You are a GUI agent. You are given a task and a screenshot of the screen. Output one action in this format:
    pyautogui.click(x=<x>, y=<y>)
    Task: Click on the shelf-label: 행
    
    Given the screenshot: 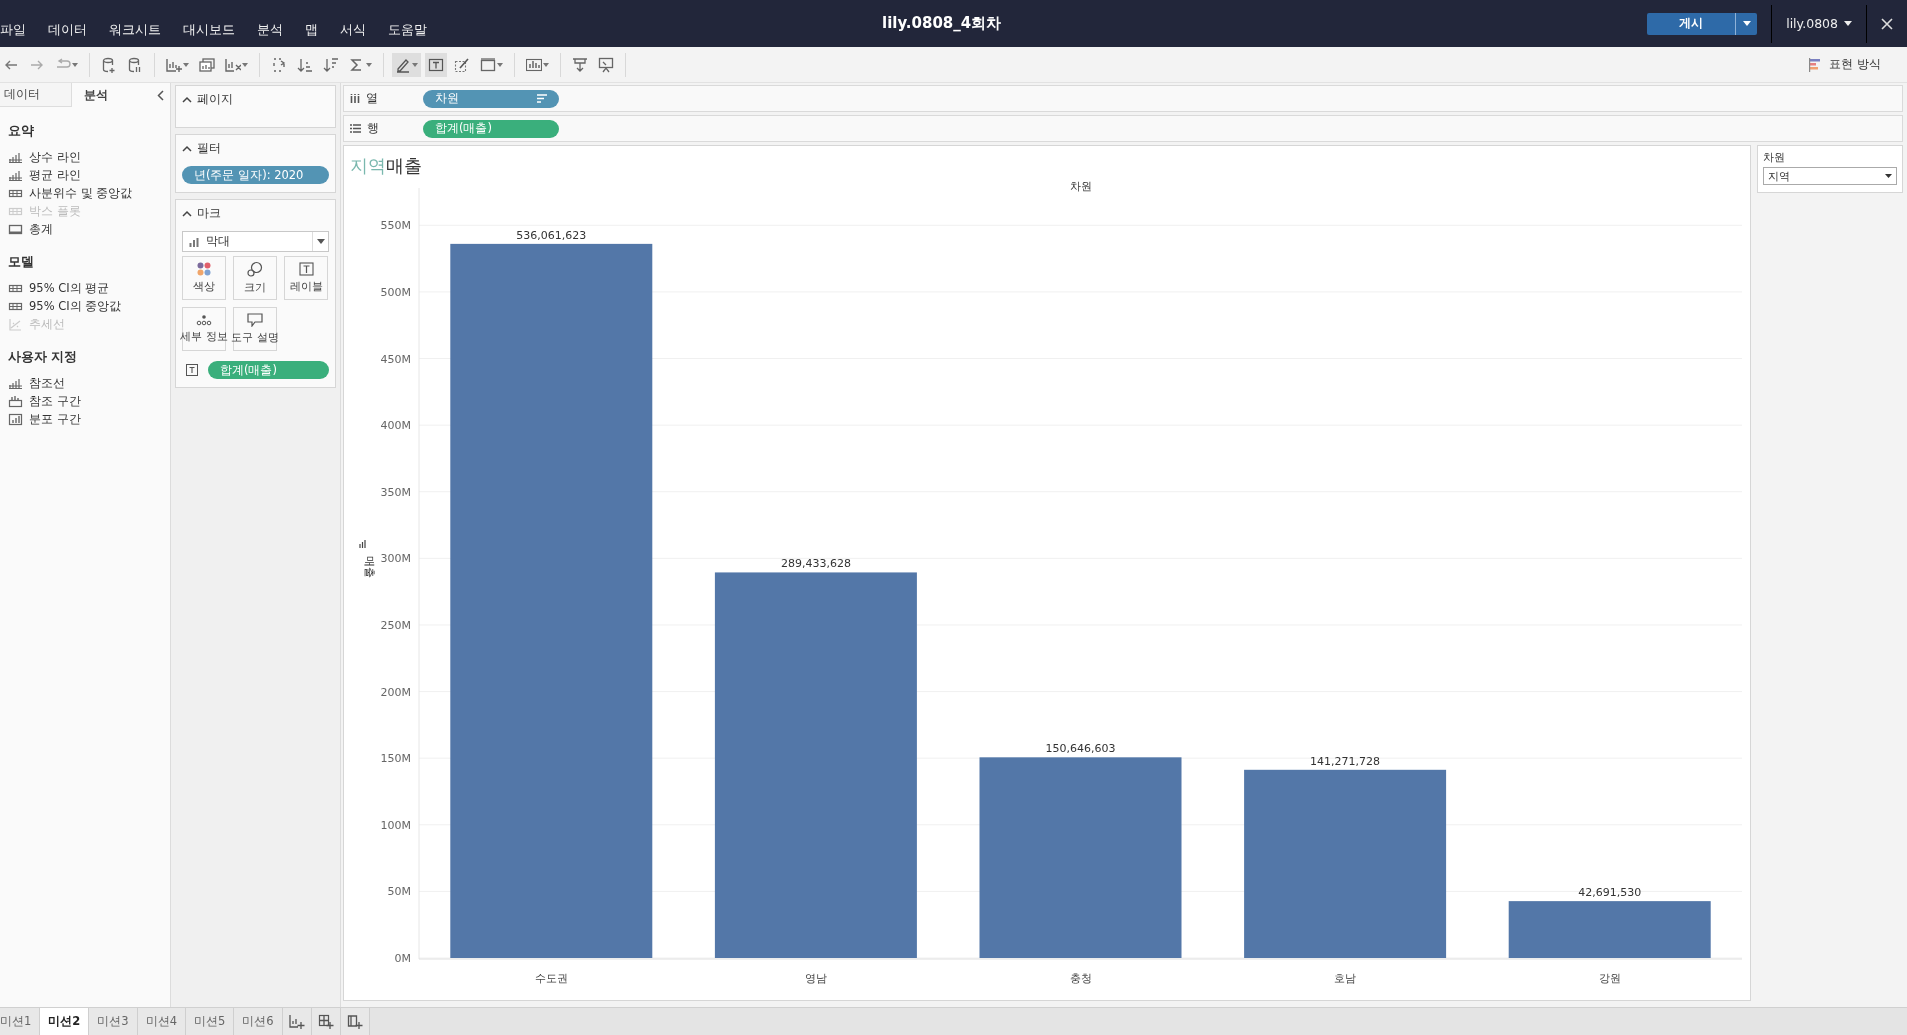 What is the action you would take?
    pyautogui.click(x=373, y=128)
    